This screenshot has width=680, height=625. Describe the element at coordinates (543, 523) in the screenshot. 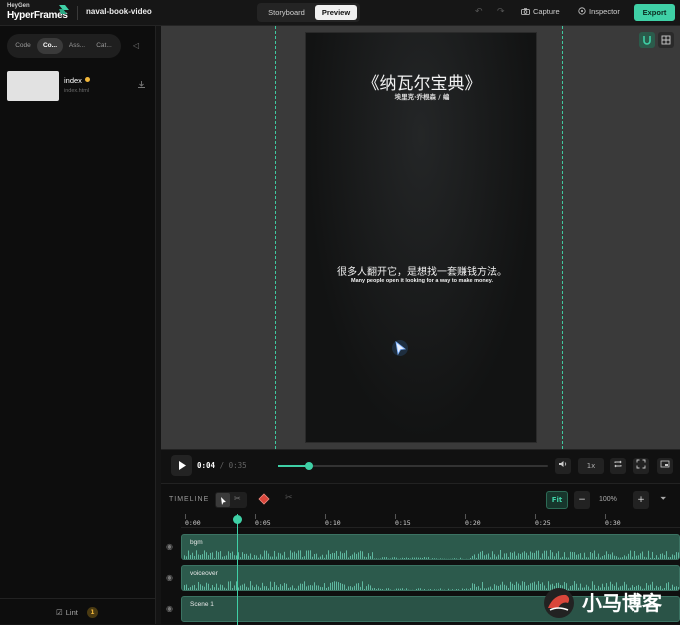

I see `ruler-tick-label: 0:25` at that location.